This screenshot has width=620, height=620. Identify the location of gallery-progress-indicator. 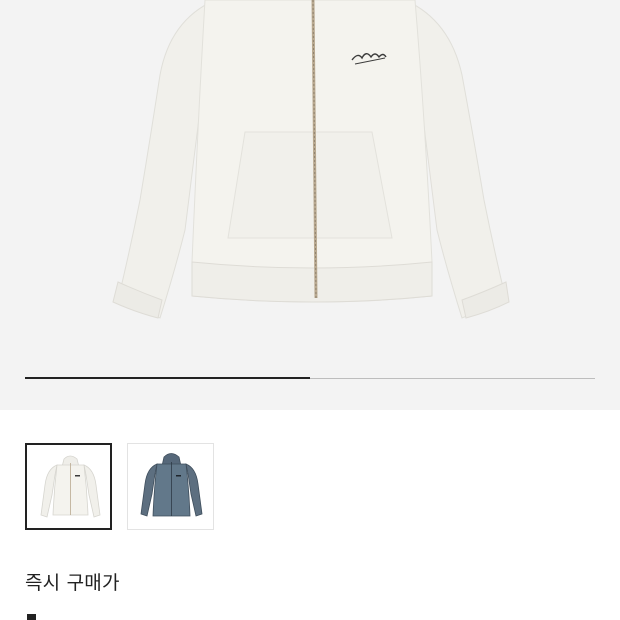
(167, 378).